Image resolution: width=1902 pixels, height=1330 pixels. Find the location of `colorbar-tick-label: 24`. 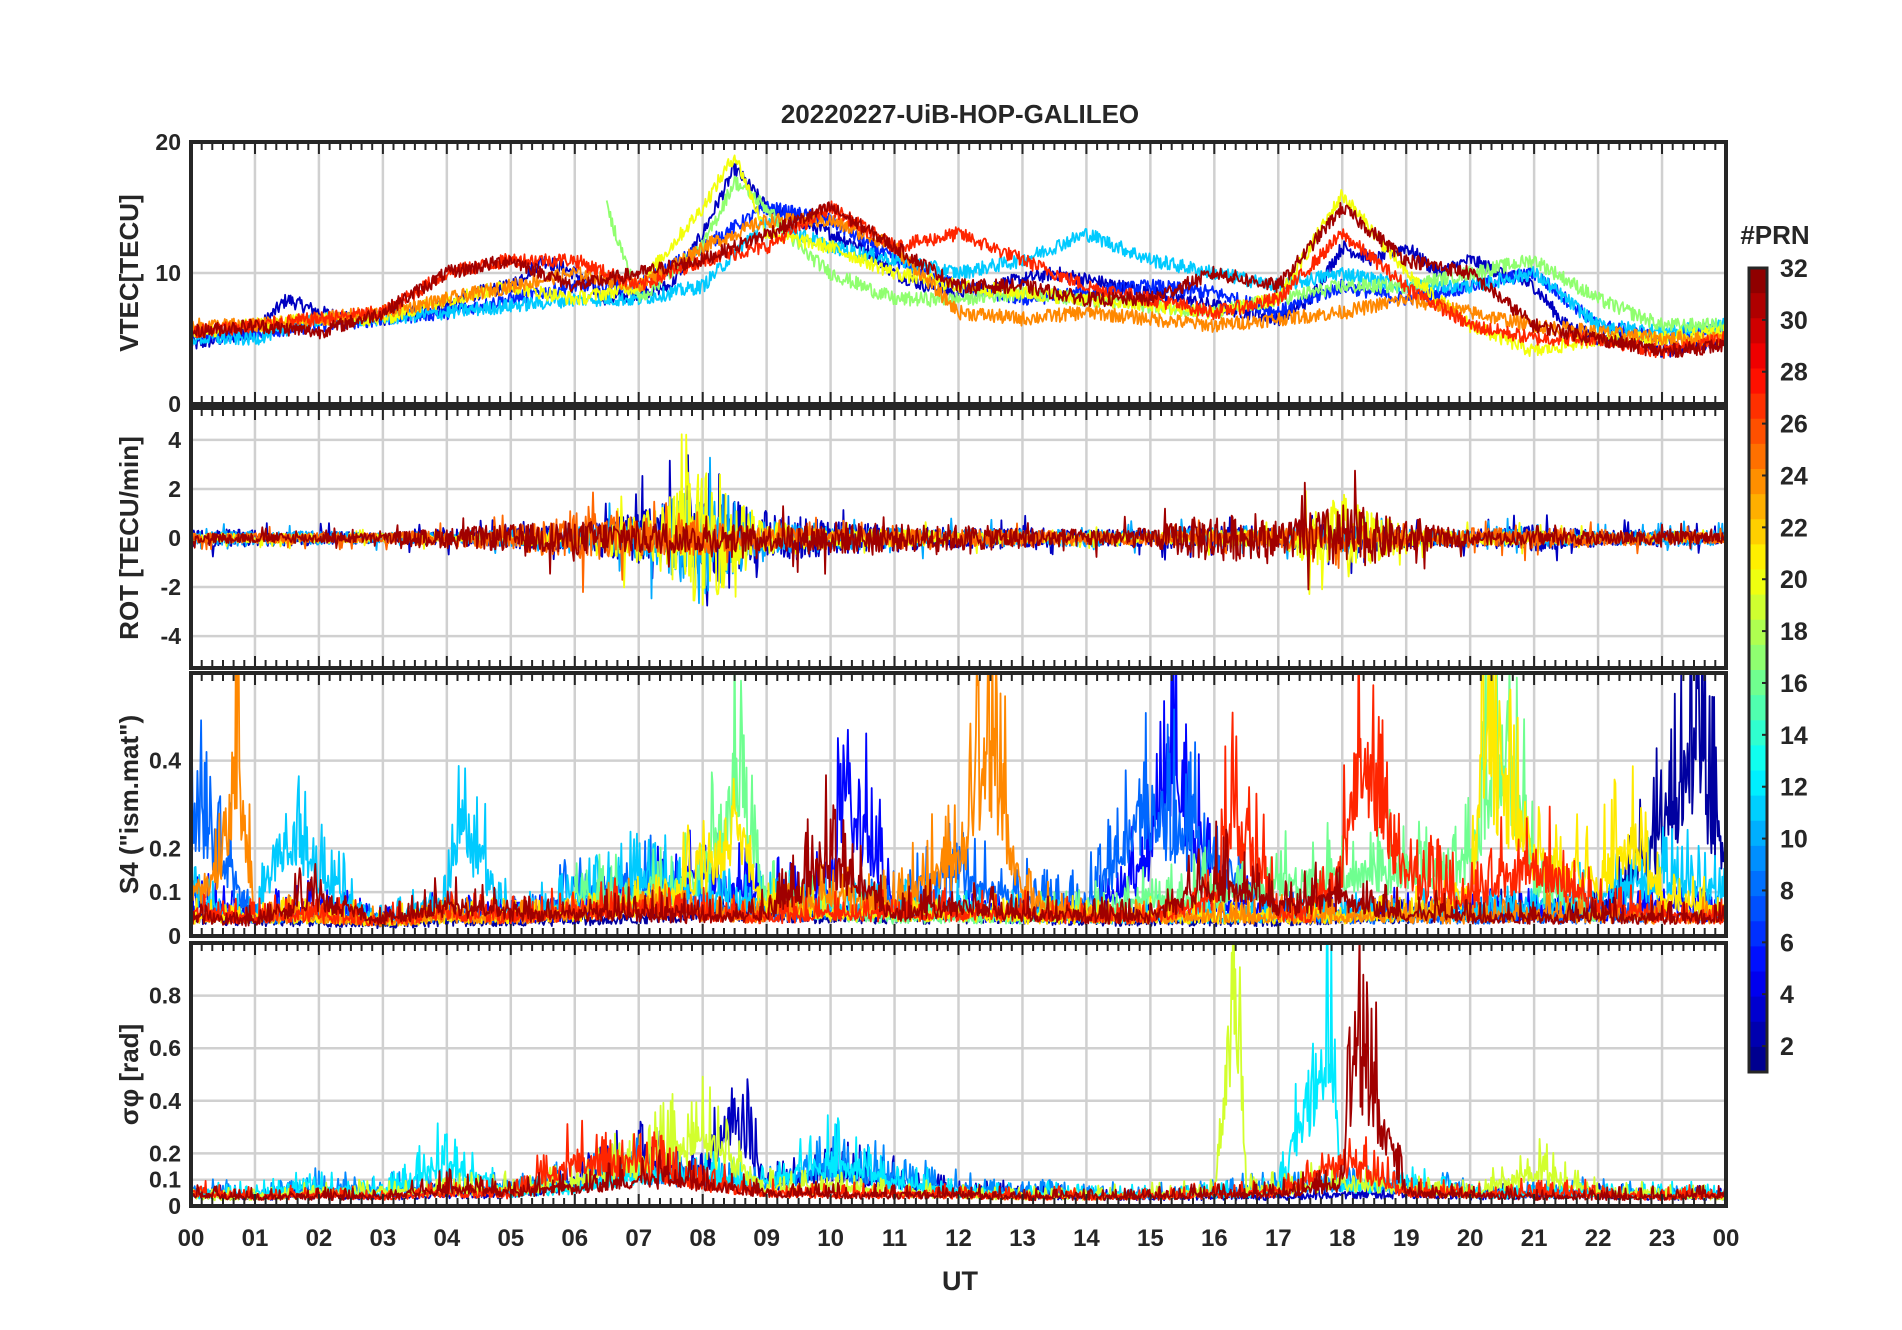

colorbar-tick-label: 24 is located at coordinates (1794, 476).